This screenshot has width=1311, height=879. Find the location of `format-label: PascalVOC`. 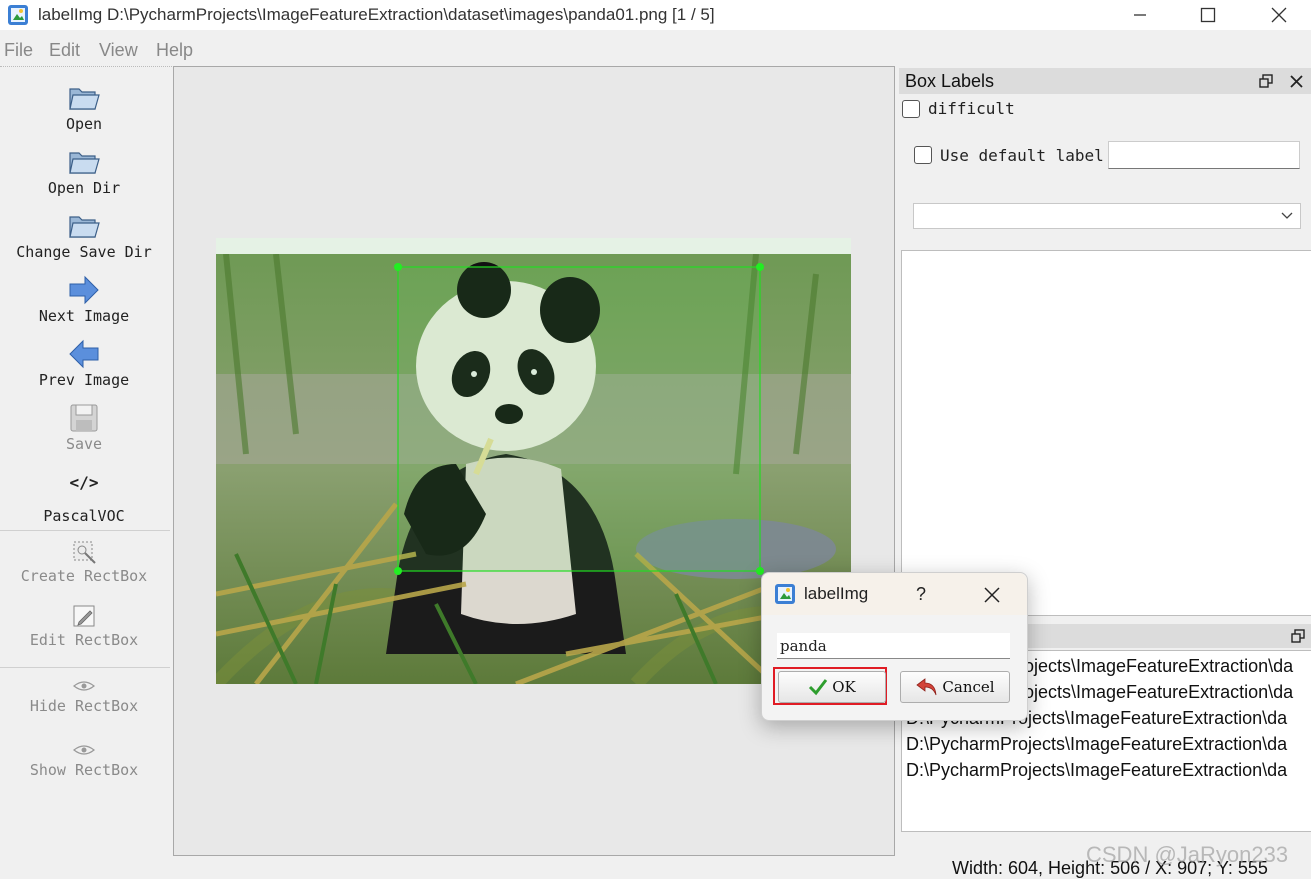

format-label: PascalVOC is located at coordinates (84, 516).